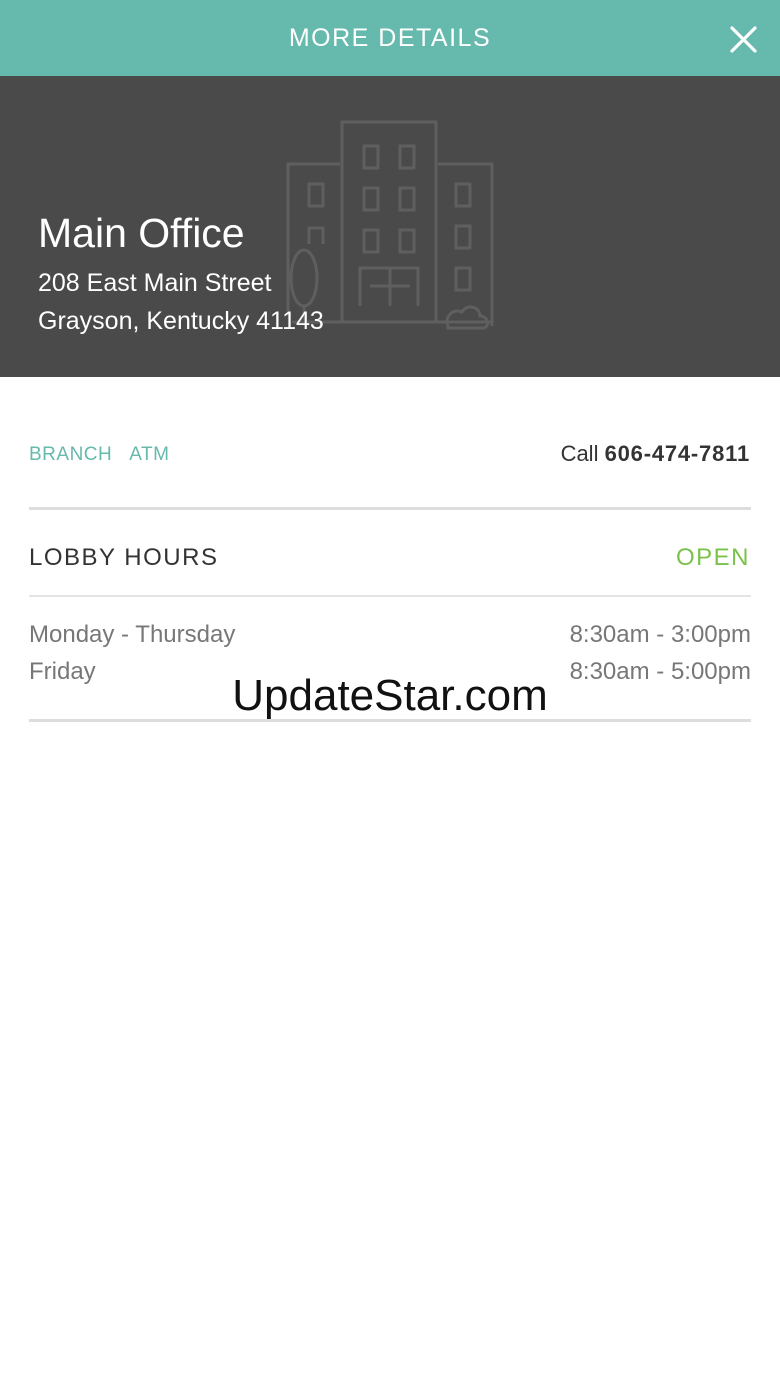 The height and width of the screenshot is (1387, 780). What do you see at coordinates (390, 596) in the screenshot?
I see `hours-divider` at bounding box center [390, 596].